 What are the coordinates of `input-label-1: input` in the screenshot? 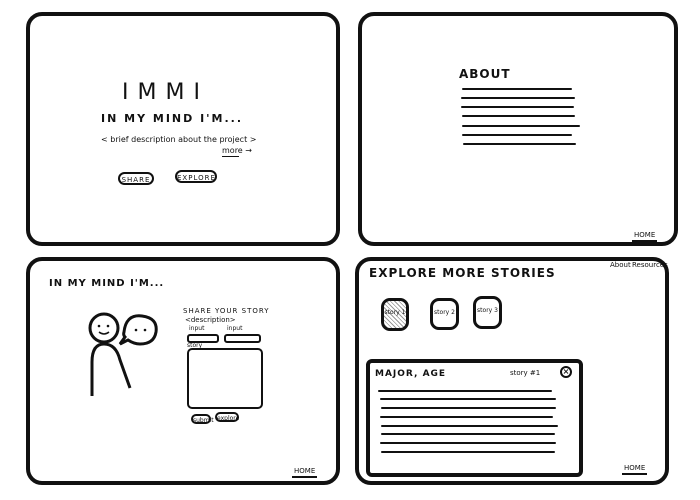 It's located at (197, 328).